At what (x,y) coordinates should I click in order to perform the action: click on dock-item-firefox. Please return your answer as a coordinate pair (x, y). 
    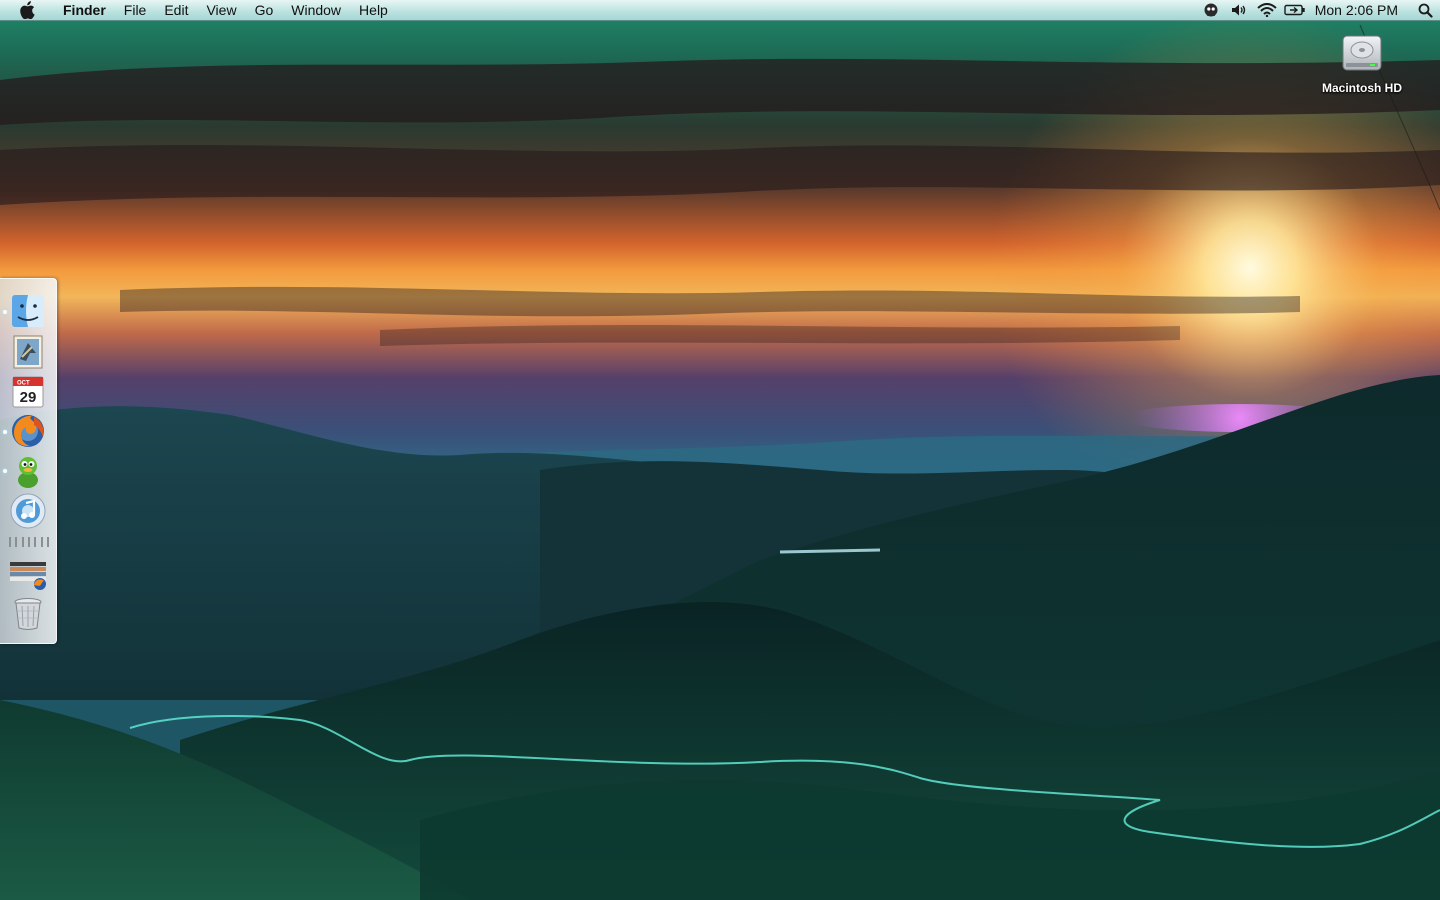
    Looking at the image, I should click on (29, 431).